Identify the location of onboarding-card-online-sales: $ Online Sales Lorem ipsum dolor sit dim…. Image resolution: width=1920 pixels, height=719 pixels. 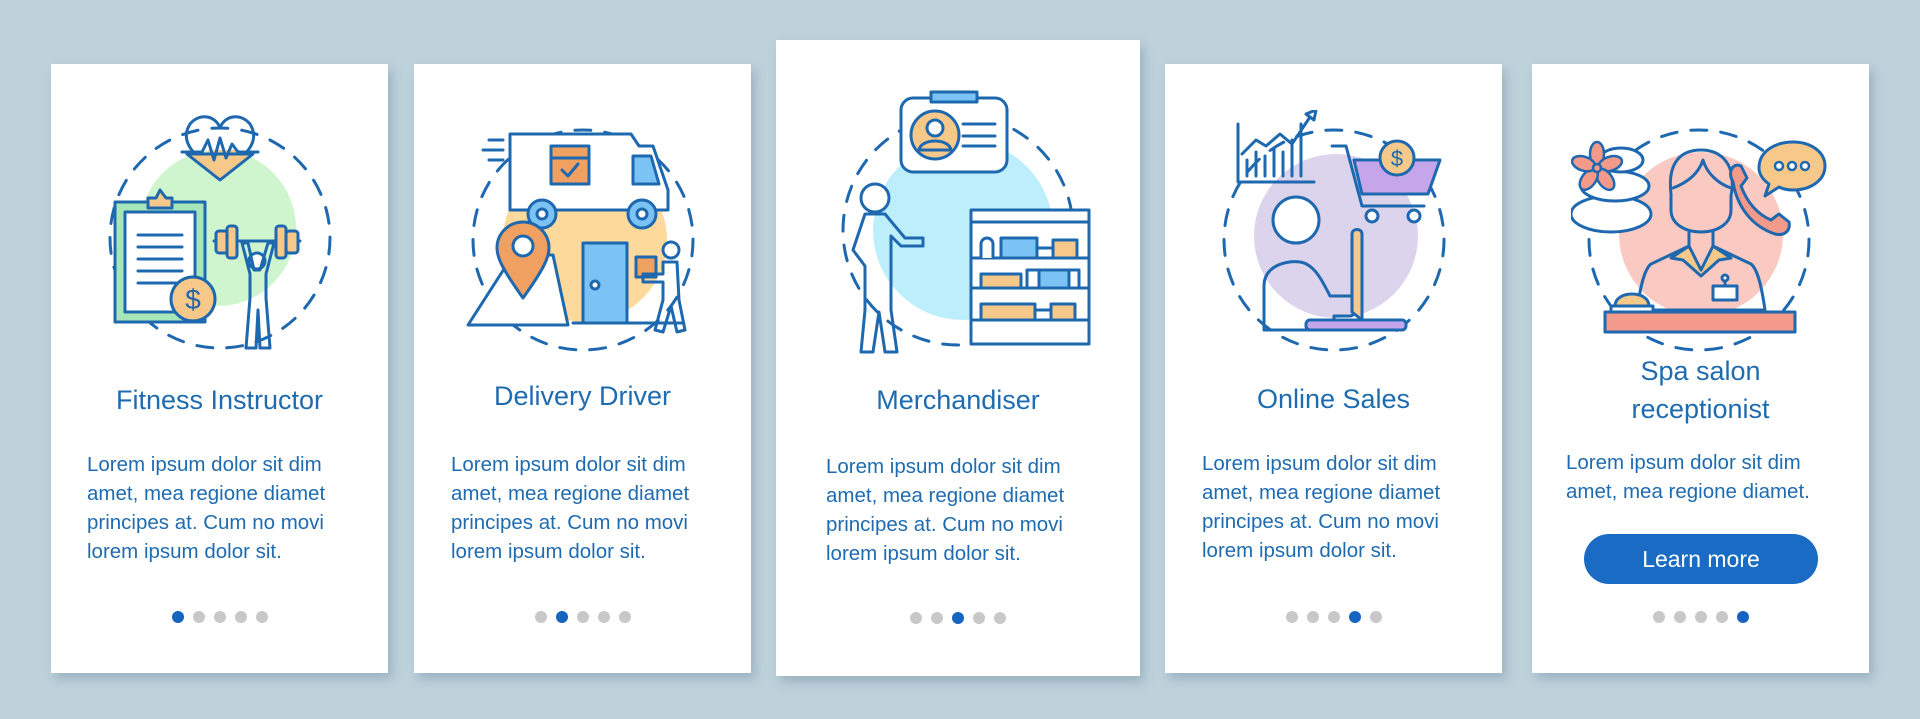
(1333, 368).